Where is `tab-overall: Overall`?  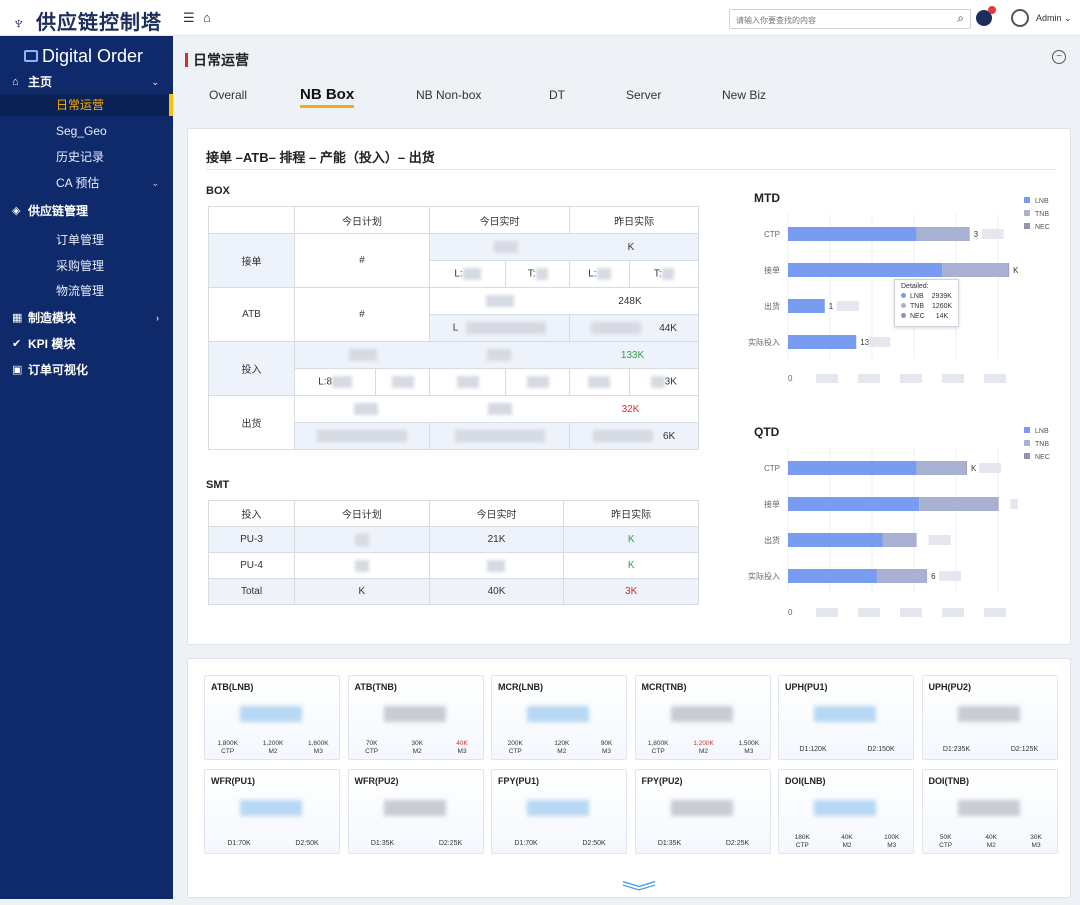 tab-overall: Overall is located at coordinates (228, 95).